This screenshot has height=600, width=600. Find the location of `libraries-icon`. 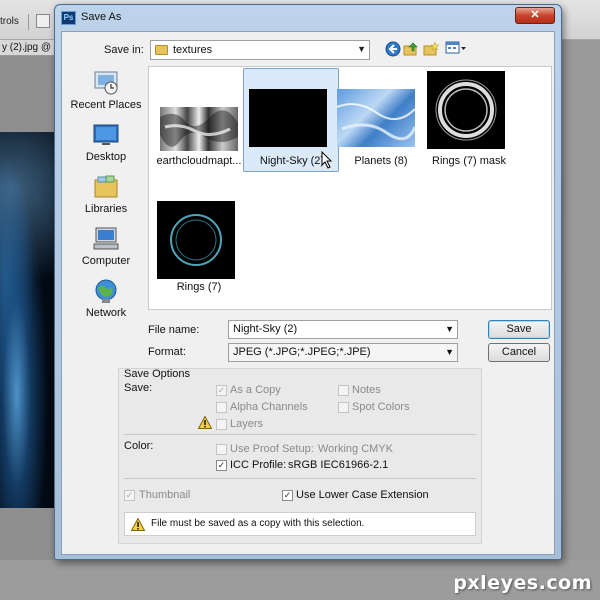

libraries-icon is located at coordinates (106, 187).